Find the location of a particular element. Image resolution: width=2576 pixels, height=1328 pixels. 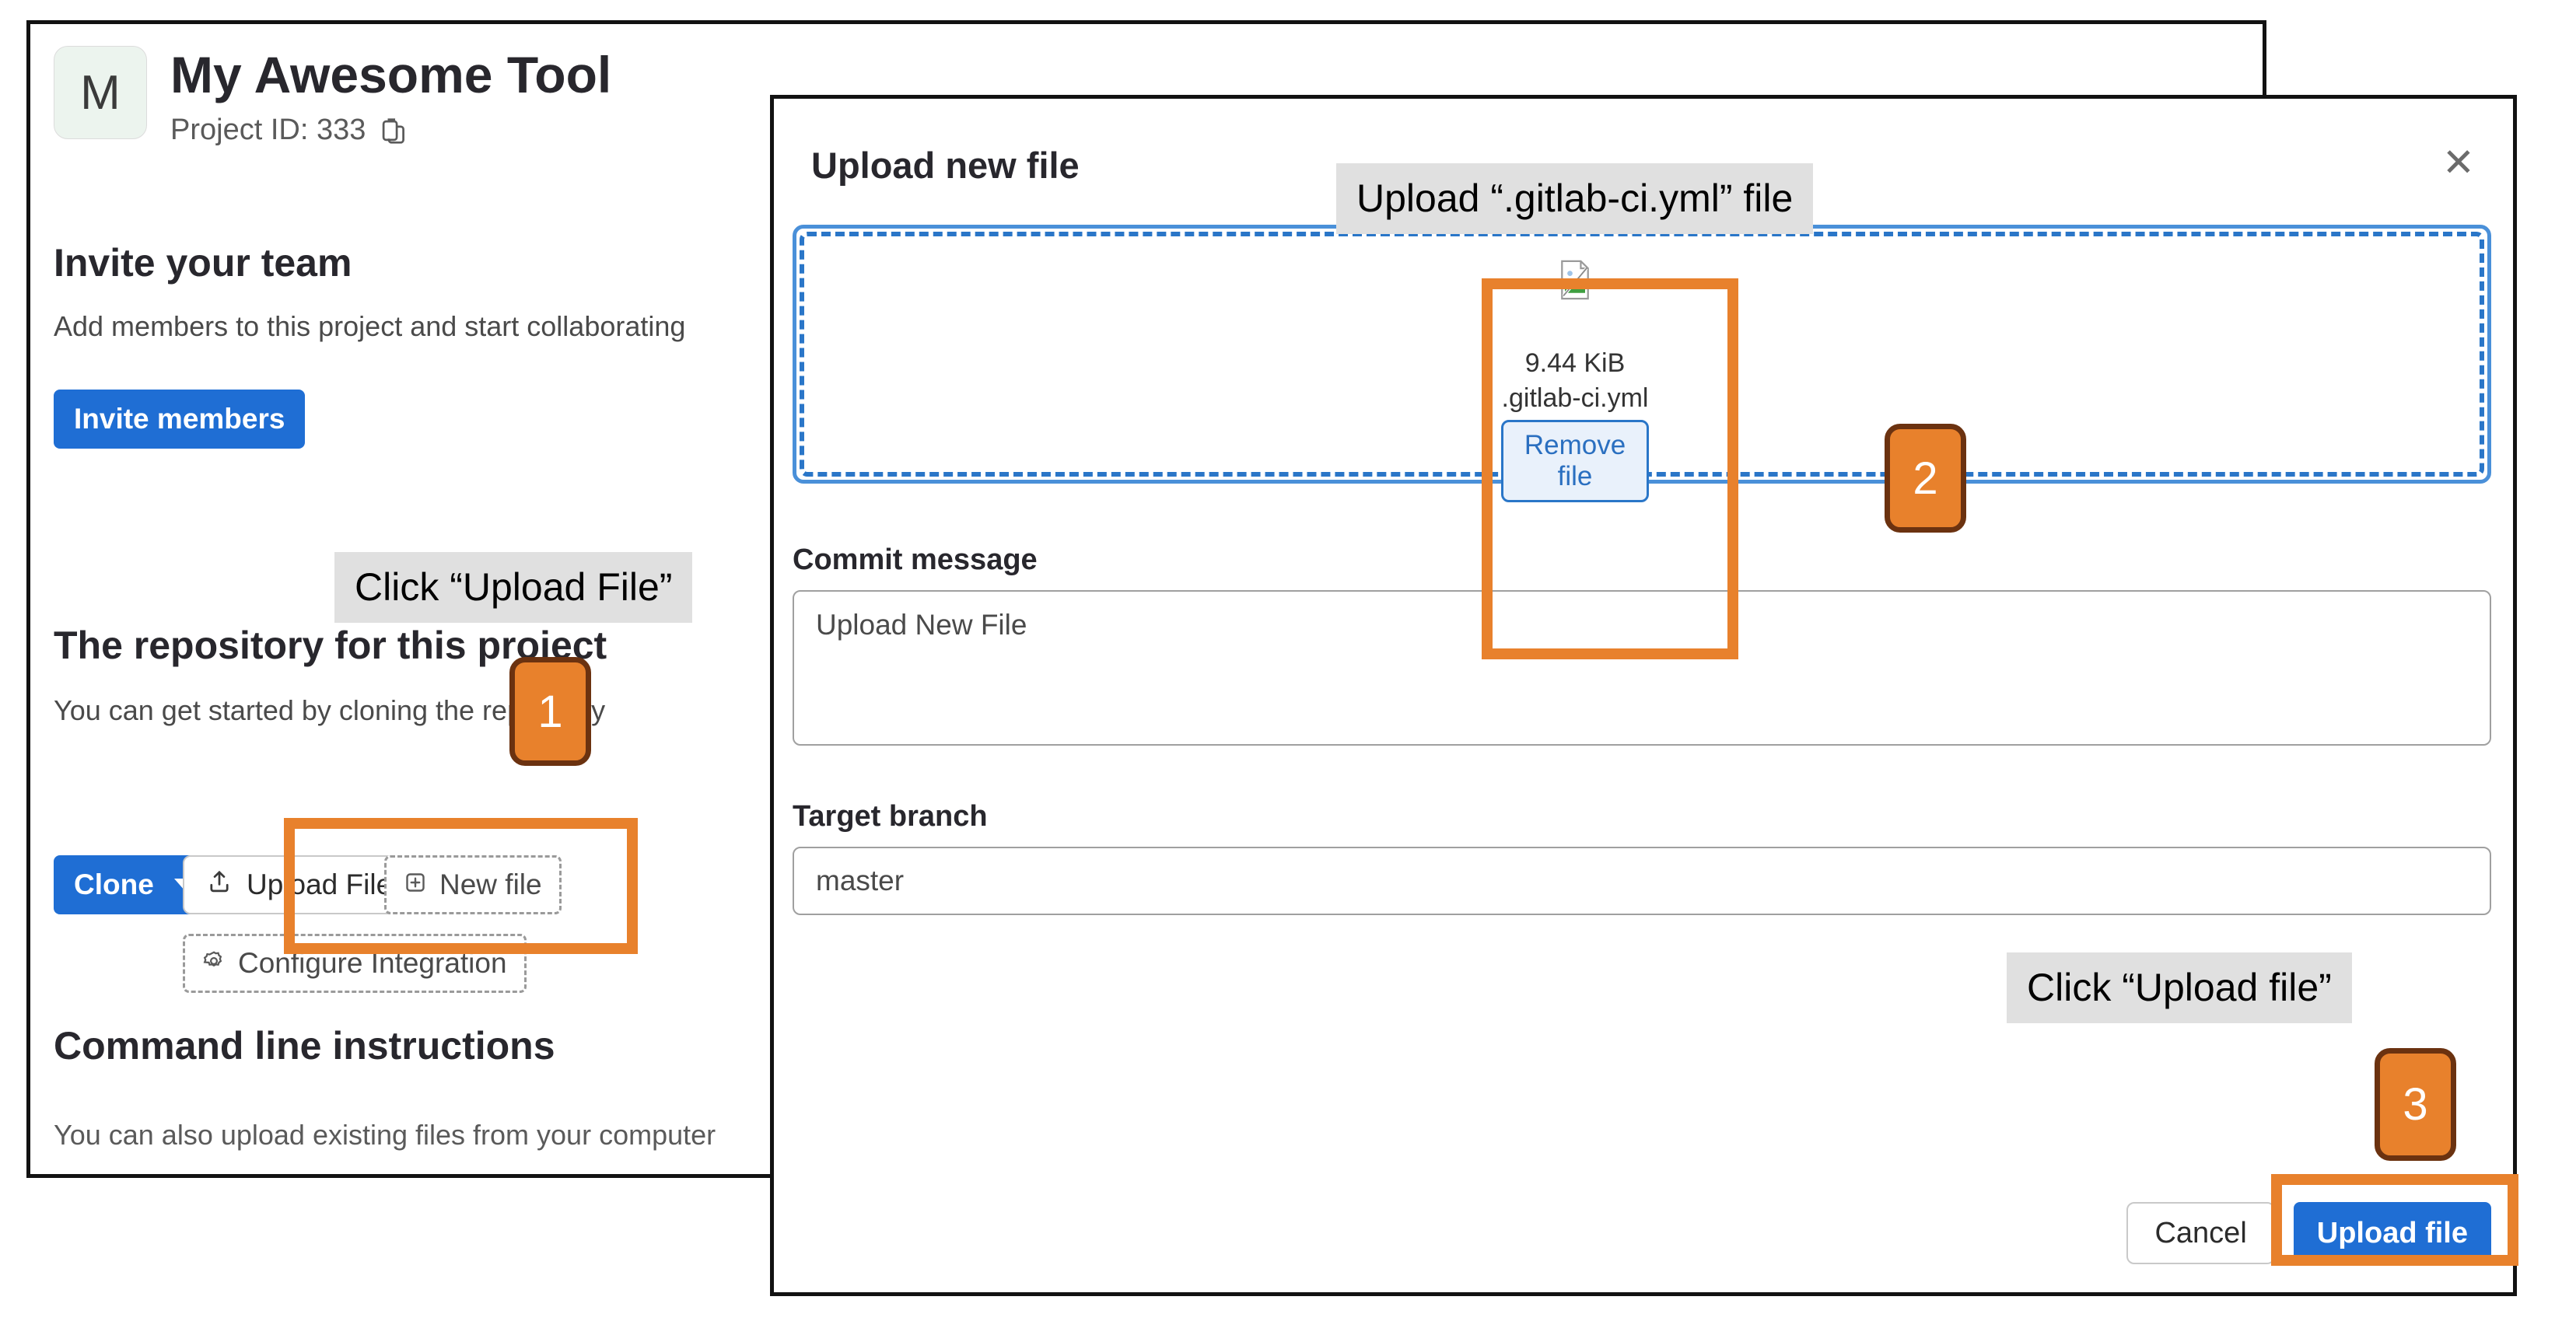

callout-step-1: Click “Upload File” is located at coordinates (514, 587).